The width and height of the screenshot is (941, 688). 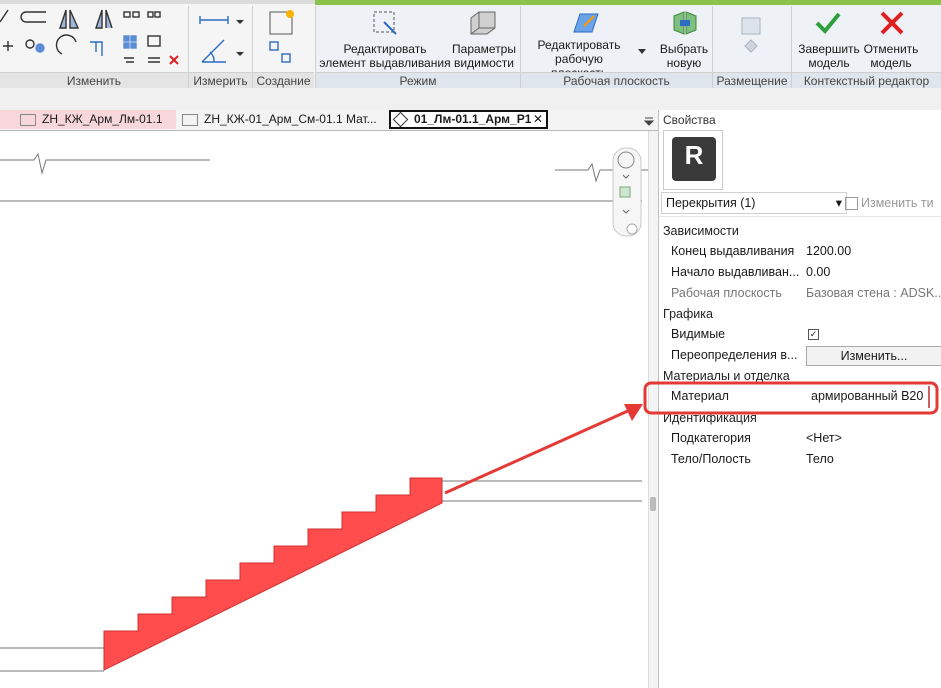 I want to click on copy-icon, so click(x=157, y=14).